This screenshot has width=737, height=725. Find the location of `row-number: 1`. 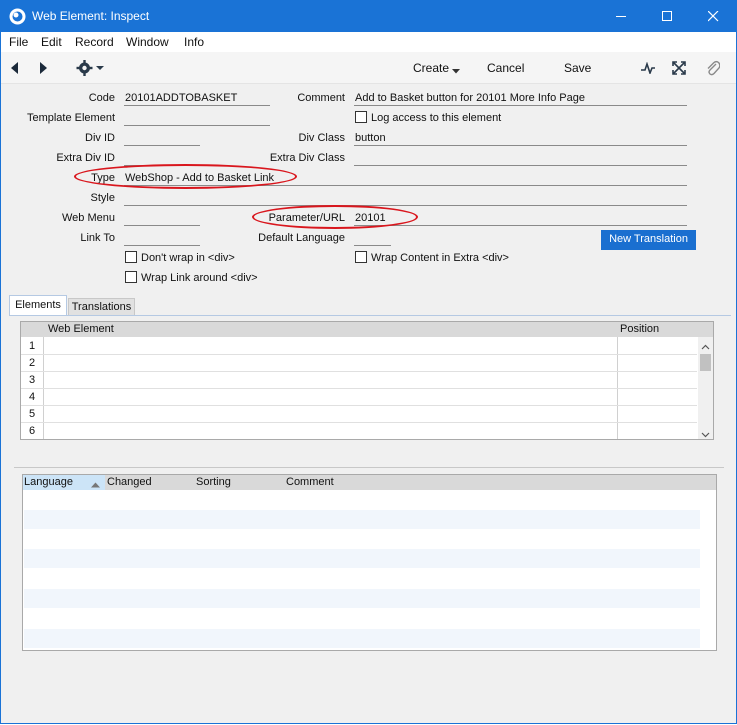

row-number: 1 is located at coordinates (32, 346).